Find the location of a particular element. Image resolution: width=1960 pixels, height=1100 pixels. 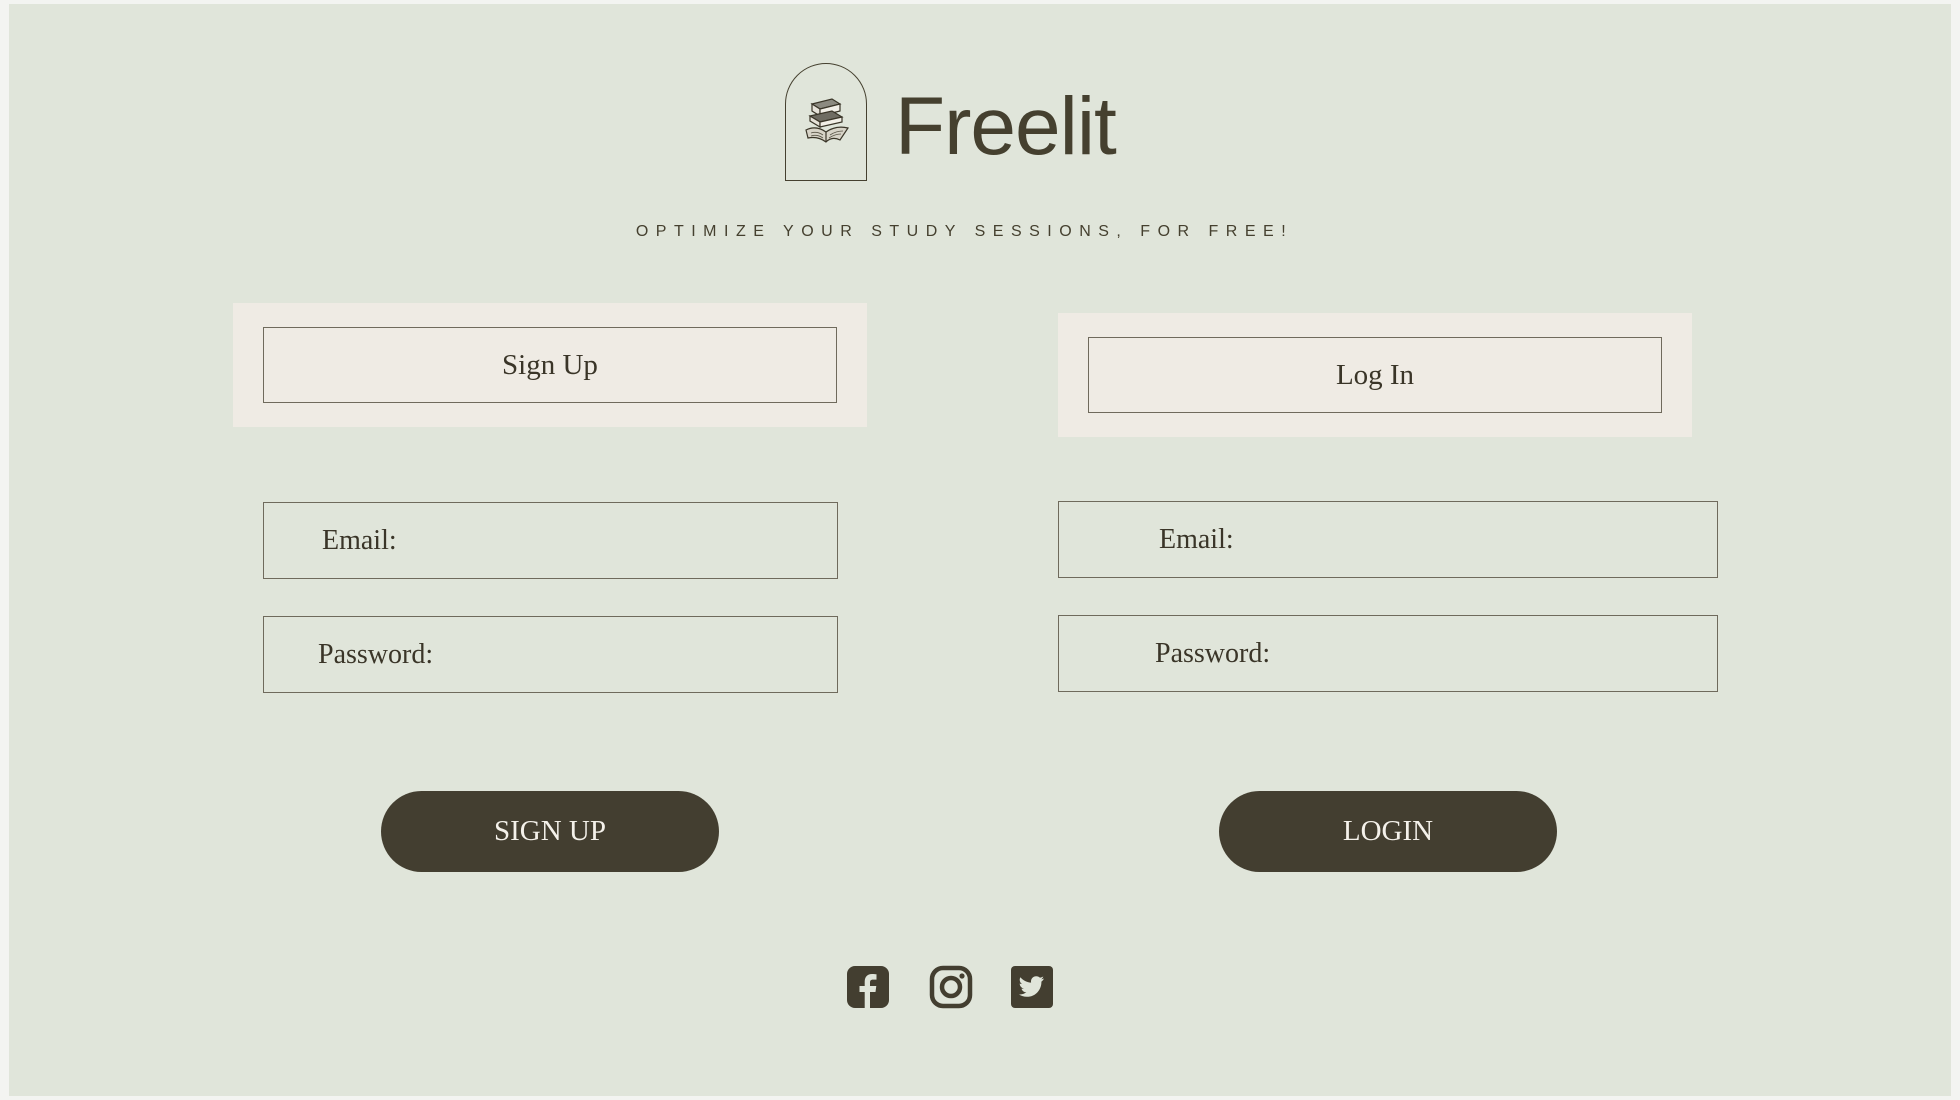

signup-email-field: Email: is located at coordinates (550, 540).